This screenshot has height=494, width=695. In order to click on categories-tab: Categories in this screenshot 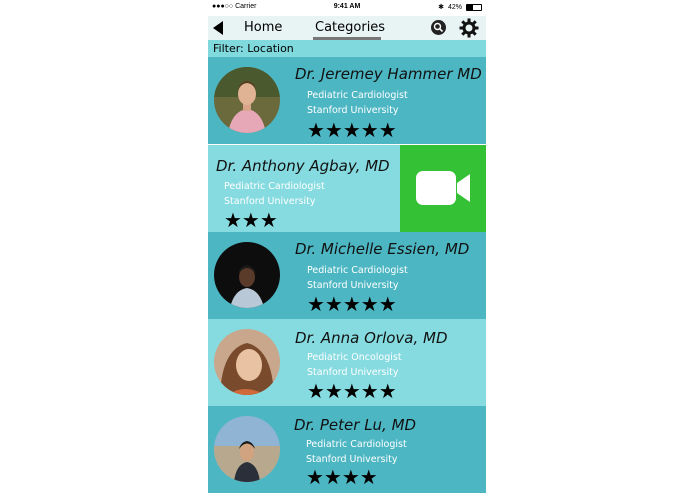, I will do `click(350, 27)`.